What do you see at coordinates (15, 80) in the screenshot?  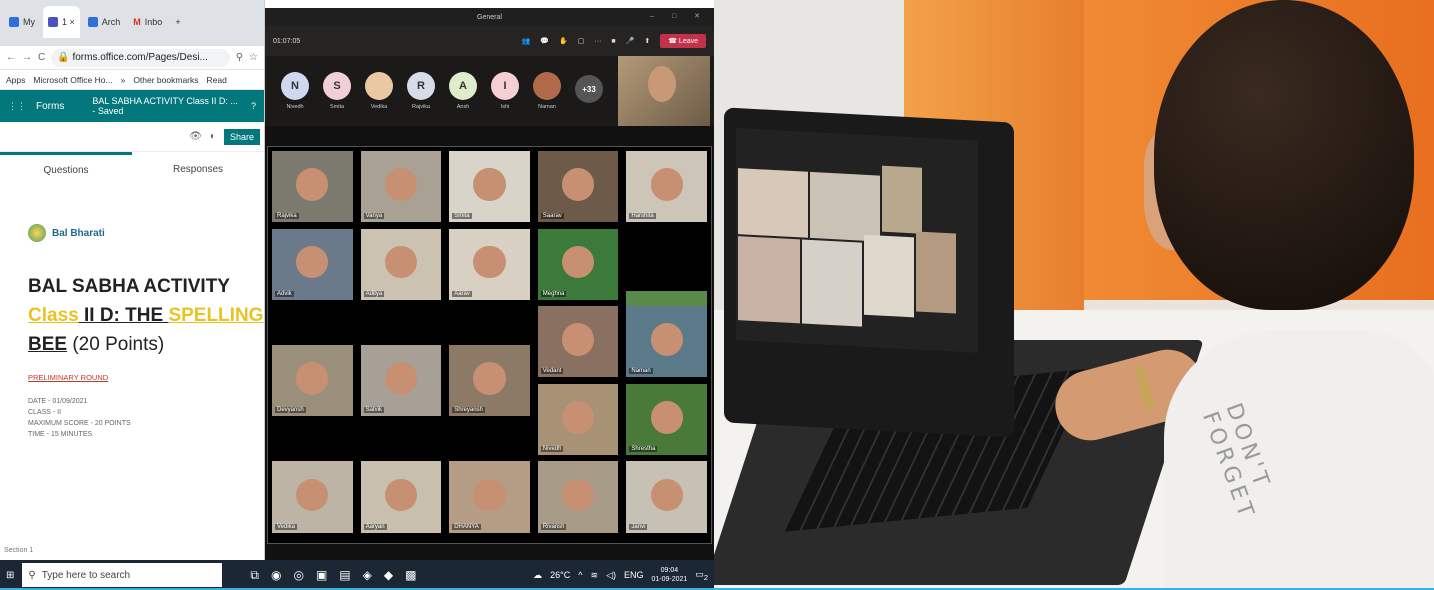 I see `bookmark-apps: Apps` at bounding box center [15, 80].